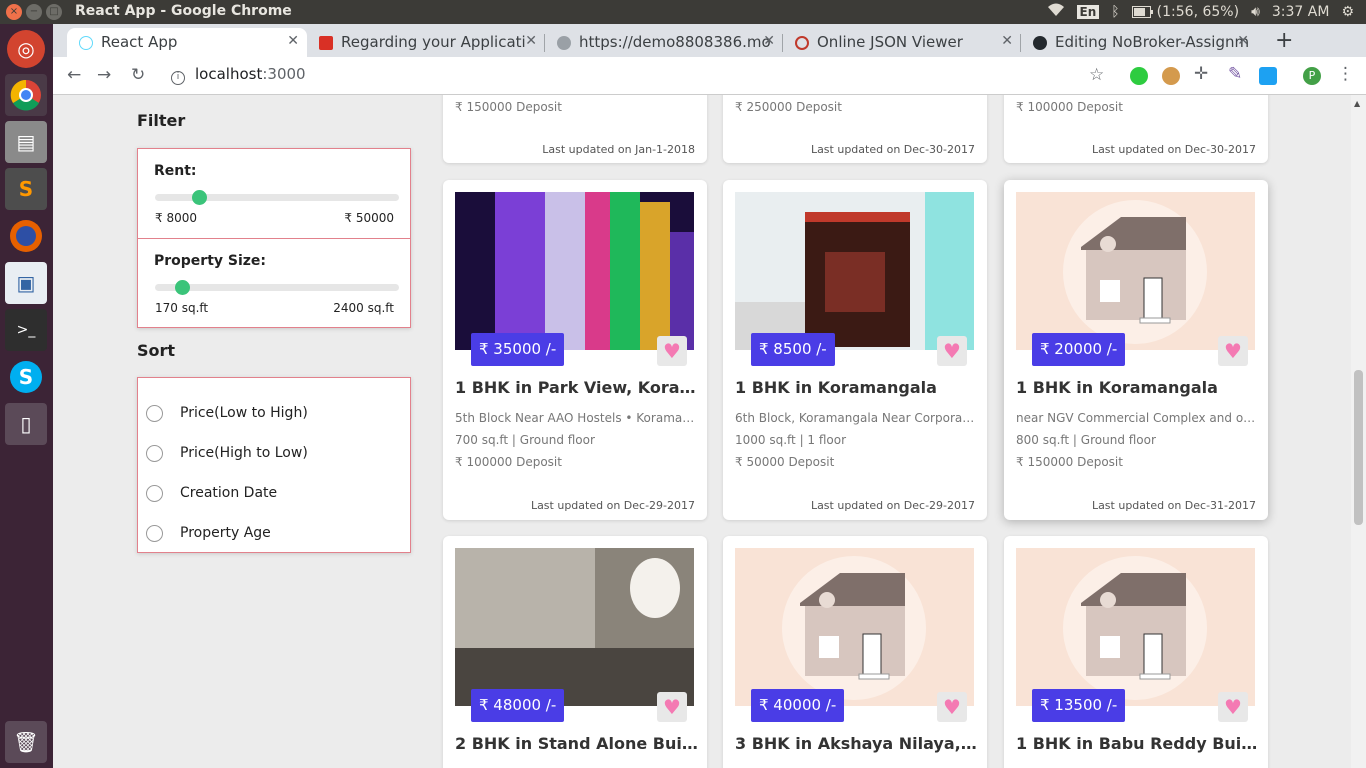  What do you see at coordinates (577, 743) in the screenshot?
I see `property-title: 2 BHK in Stand Alone Building` at bounding box center [577, 743].